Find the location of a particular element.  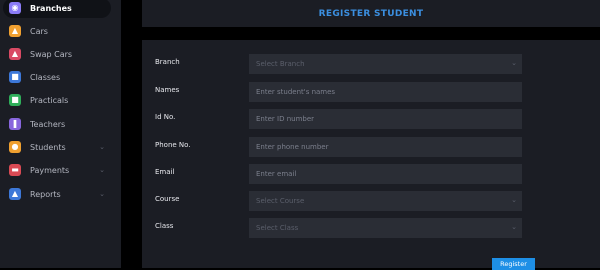

students-icon: ● is located at coordinates (15, 147).